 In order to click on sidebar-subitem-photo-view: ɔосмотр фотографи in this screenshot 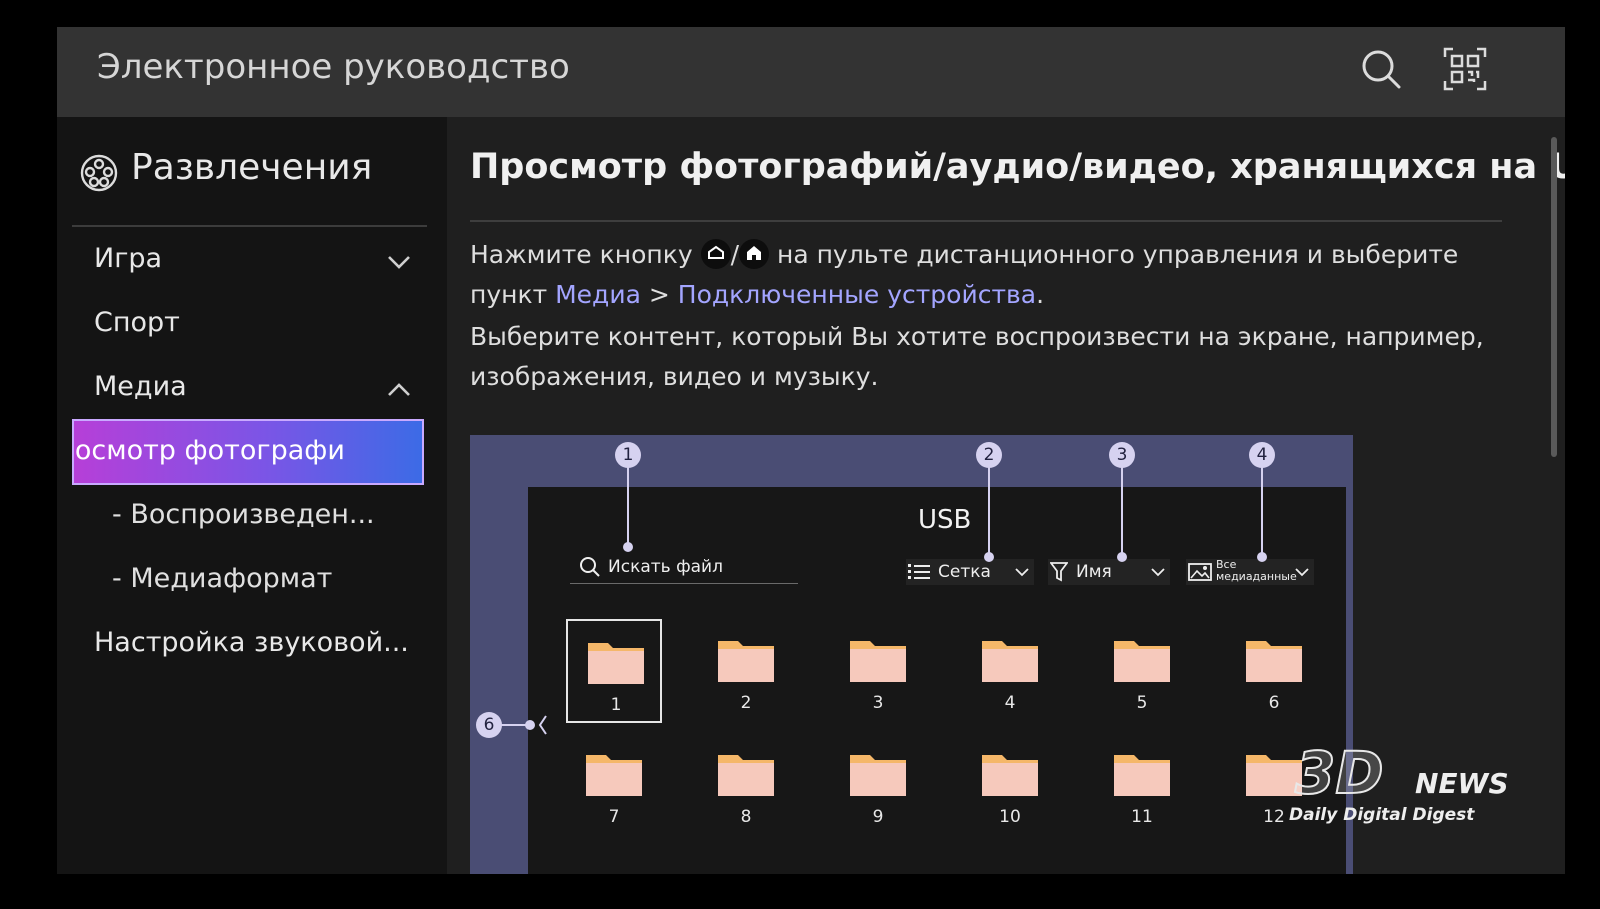, I will do `click(248, 452)`.